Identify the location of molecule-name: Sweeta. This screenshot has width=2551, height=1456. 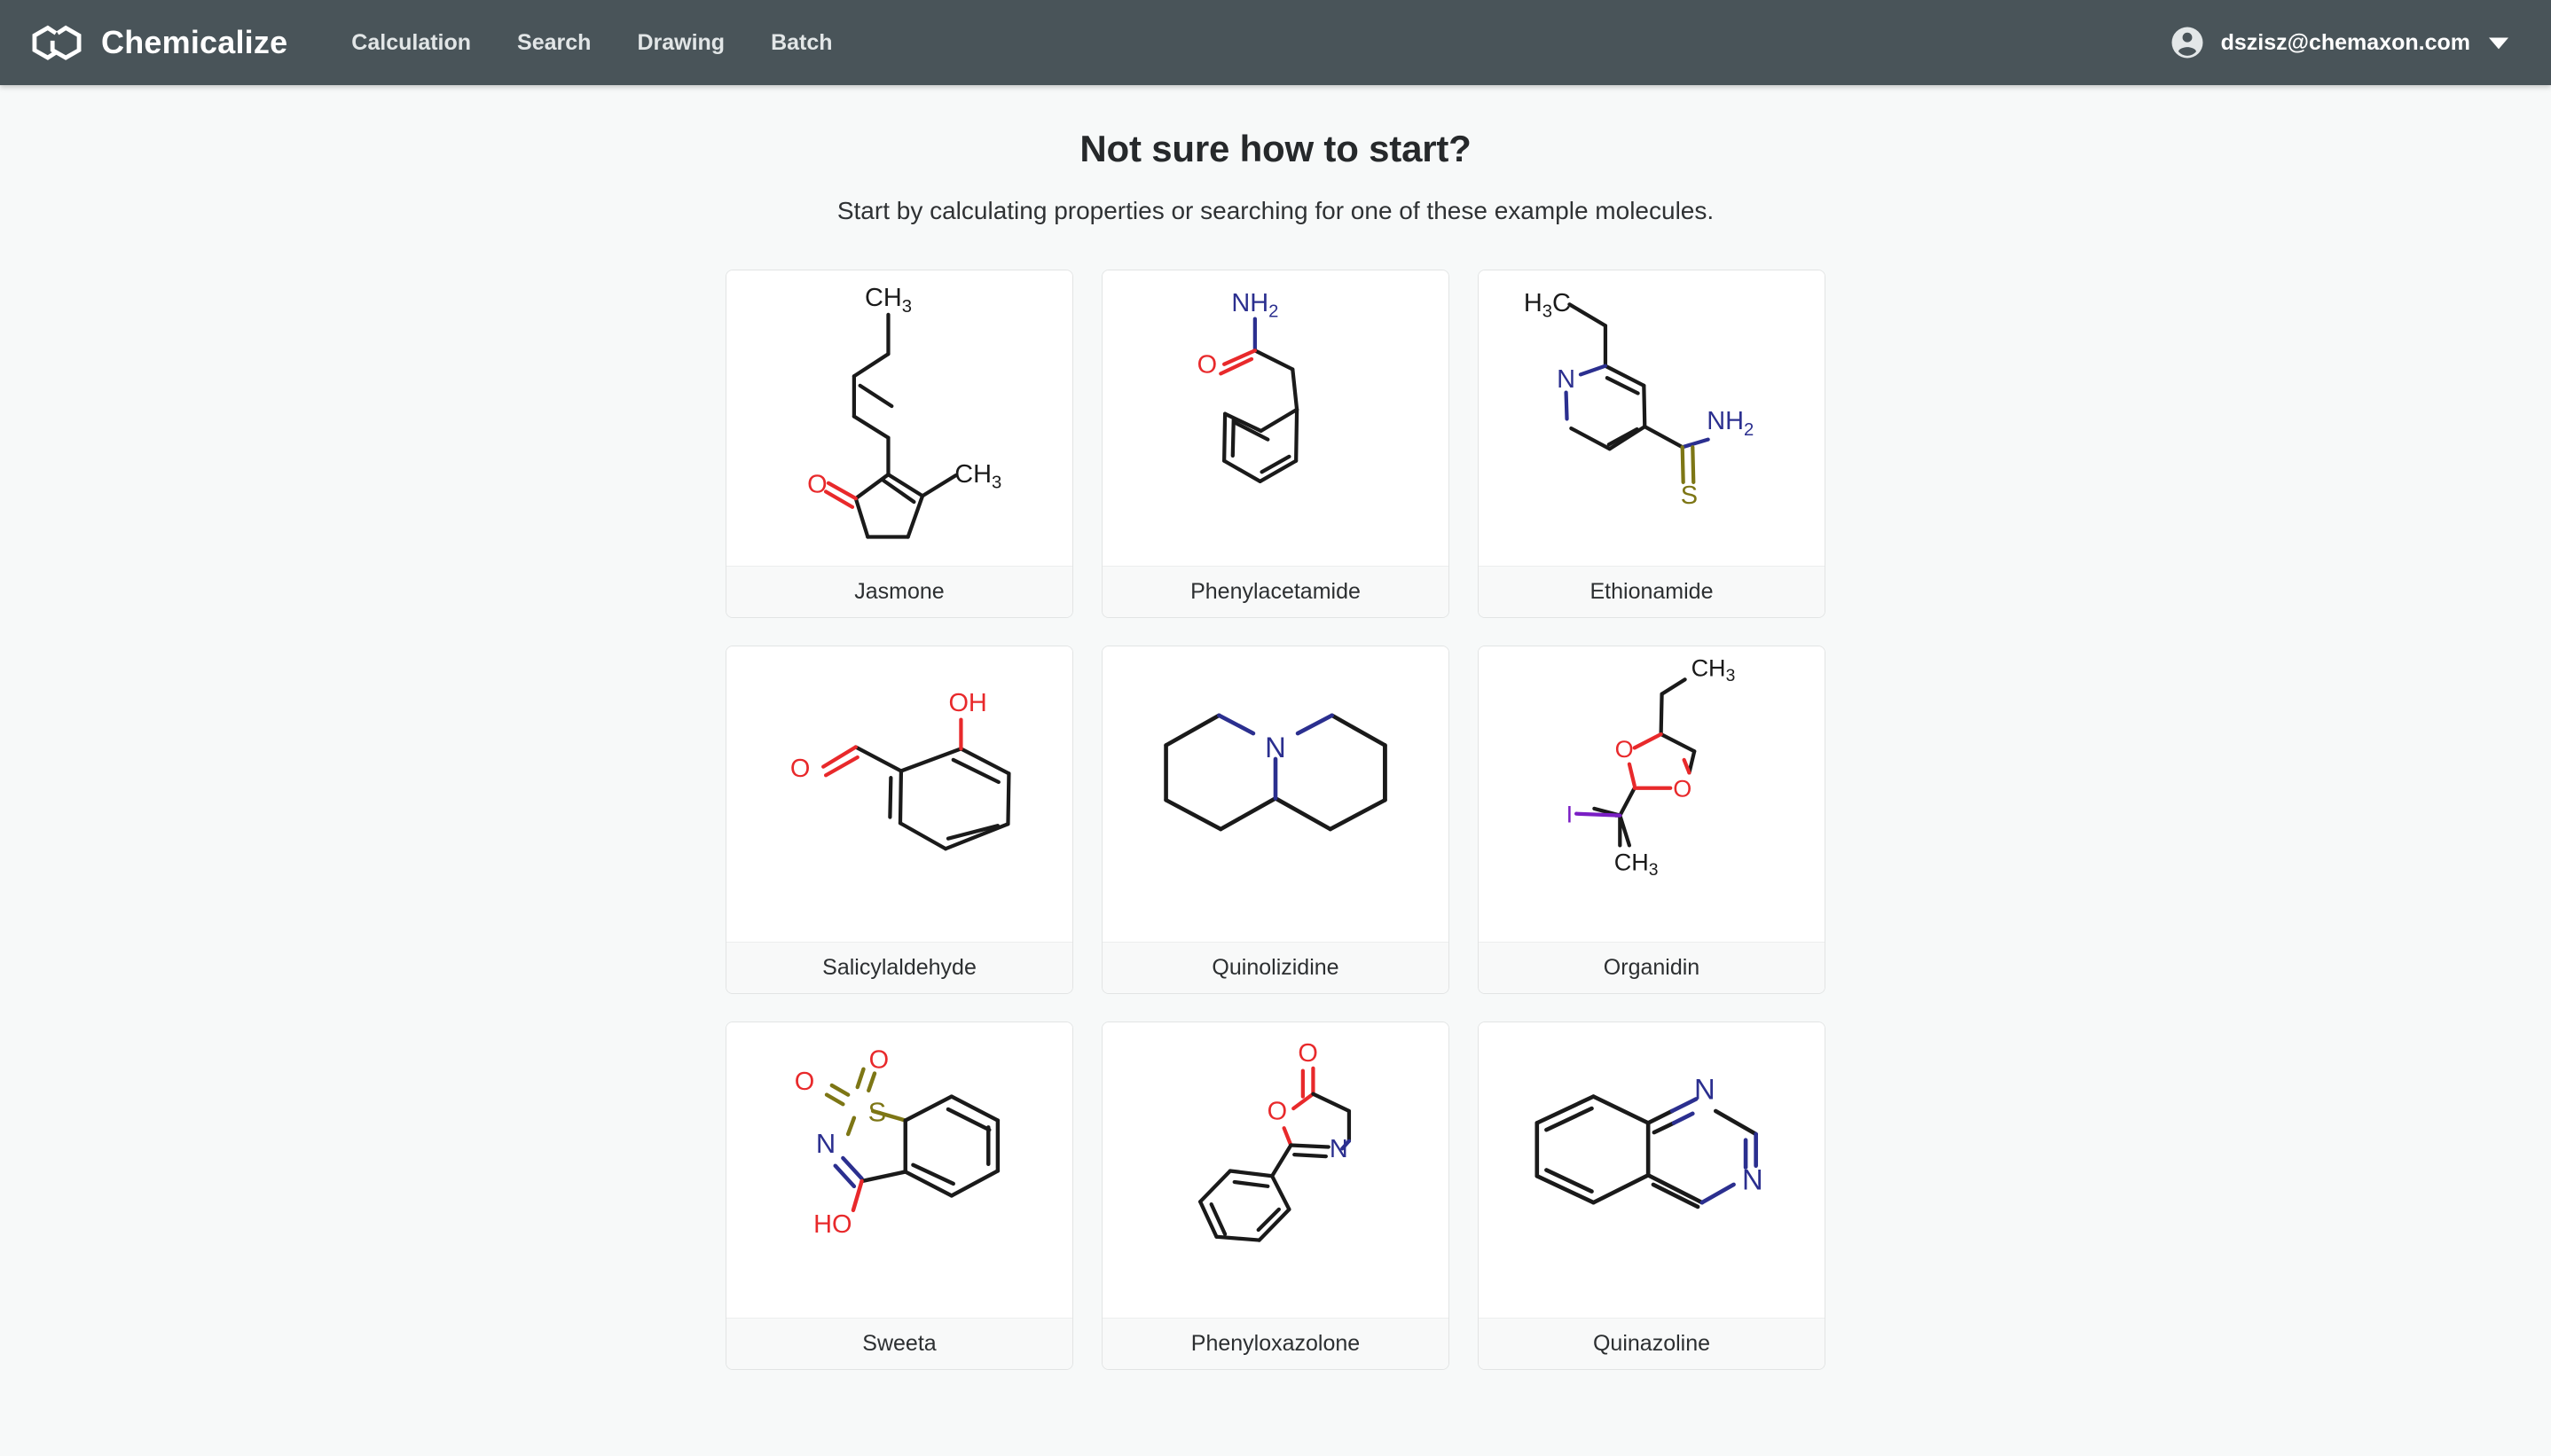
(899, 1343).